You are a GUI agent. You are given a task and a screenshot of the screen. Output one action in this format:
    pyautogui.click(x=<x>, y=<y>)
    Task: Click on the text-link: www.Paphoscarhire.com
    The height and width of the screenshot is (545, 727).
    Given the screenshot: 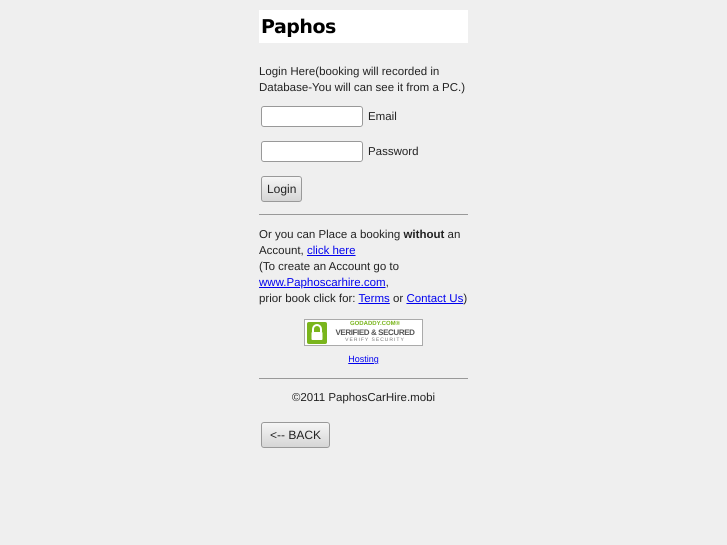 What is the action you would take?
    pyautogui.click(x=322, y=283)
    